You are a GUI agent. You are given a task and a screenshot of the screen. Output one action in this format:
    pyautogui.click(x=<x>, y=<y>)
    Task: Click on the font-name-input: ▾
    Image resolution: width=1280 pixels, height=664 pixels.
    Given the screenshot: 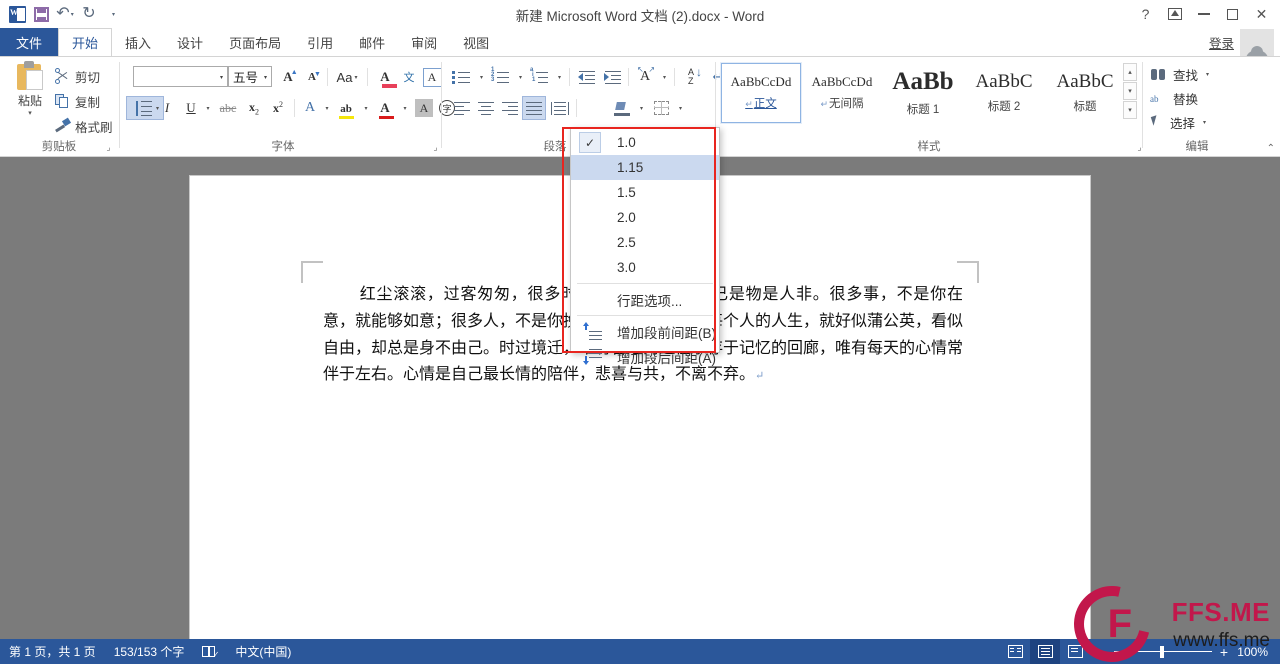 What is the action you would take?
    pyautogui.click(x=180, y=76)
    